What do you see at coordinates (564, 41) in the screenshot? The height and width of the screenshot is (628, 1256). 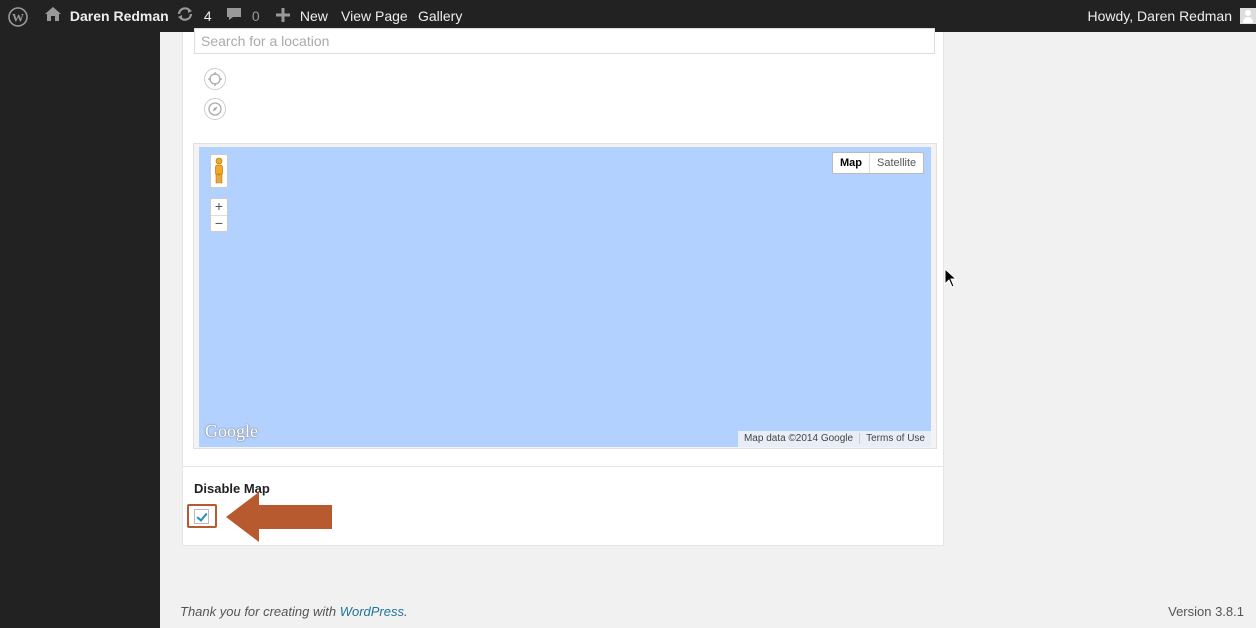 I see `location-search-input` at bounding box center [564, 41].